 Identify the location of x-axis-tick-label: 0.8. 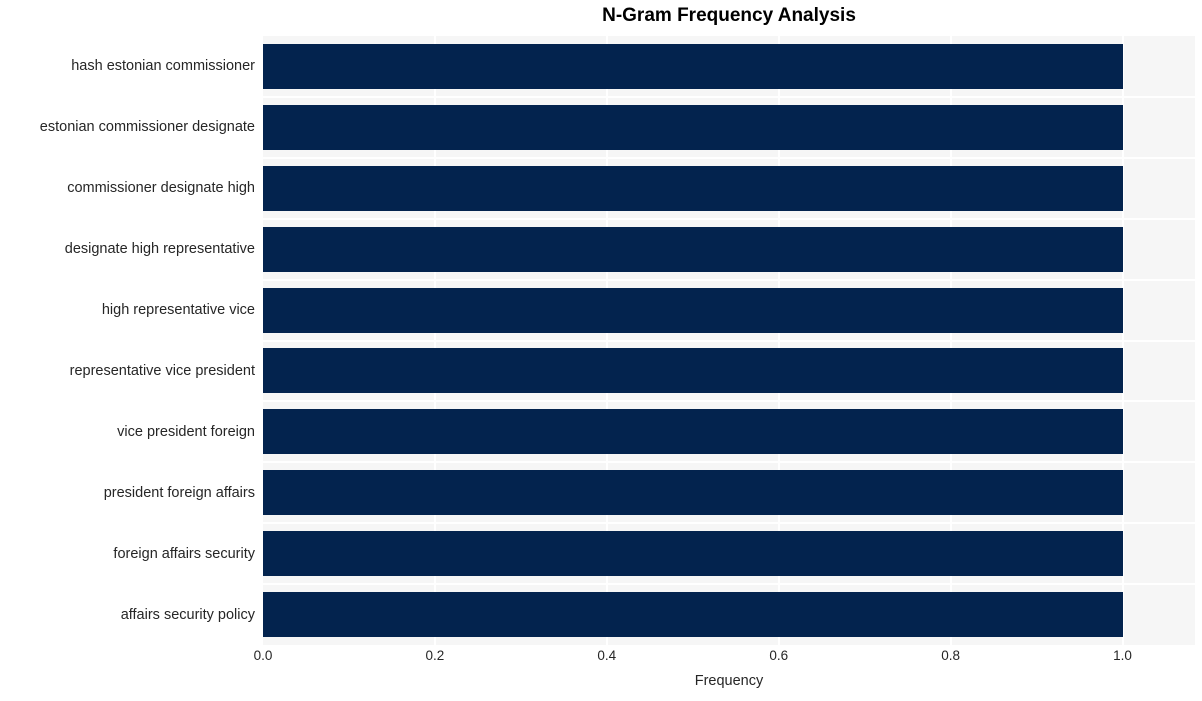
(951, 655).